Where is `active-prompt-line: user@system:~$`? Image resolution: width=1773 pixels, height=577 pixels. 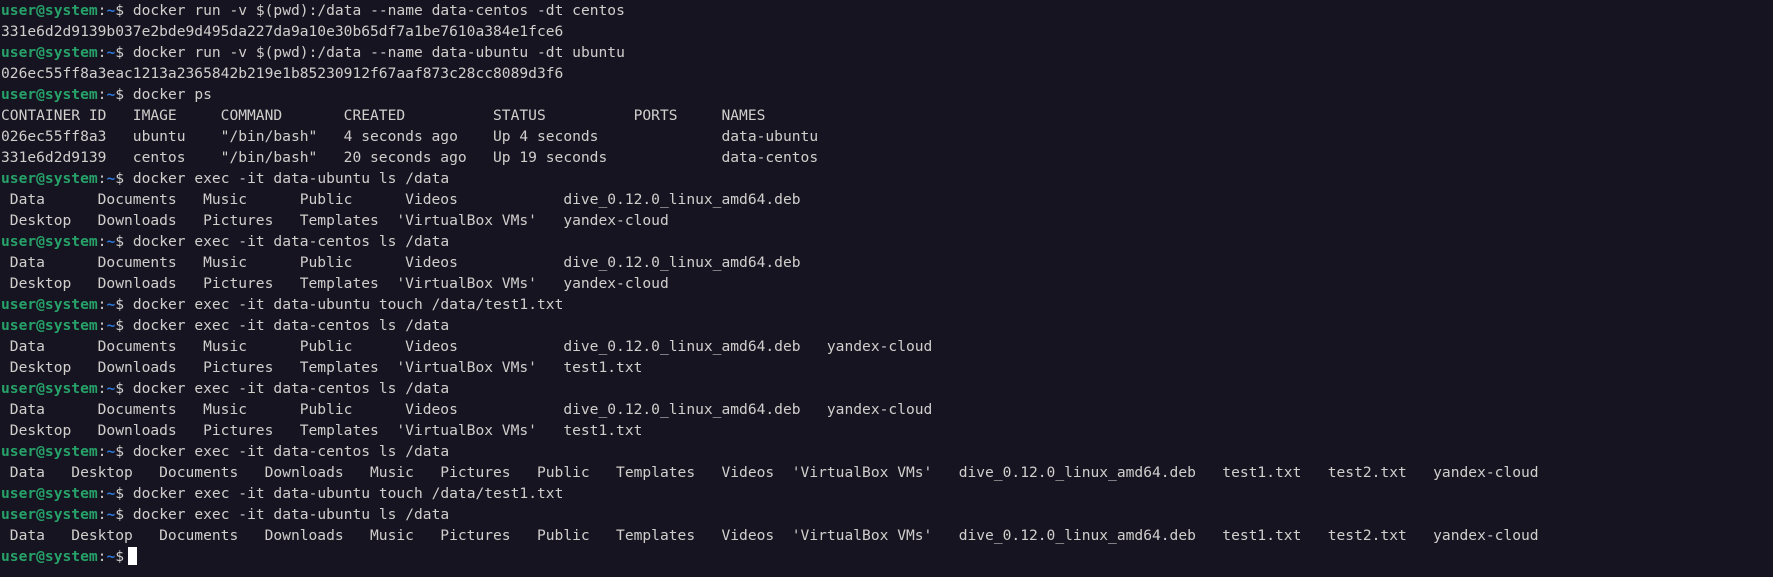
active-prompt-line: user@system:~$ is located at coordinates (887, 556).